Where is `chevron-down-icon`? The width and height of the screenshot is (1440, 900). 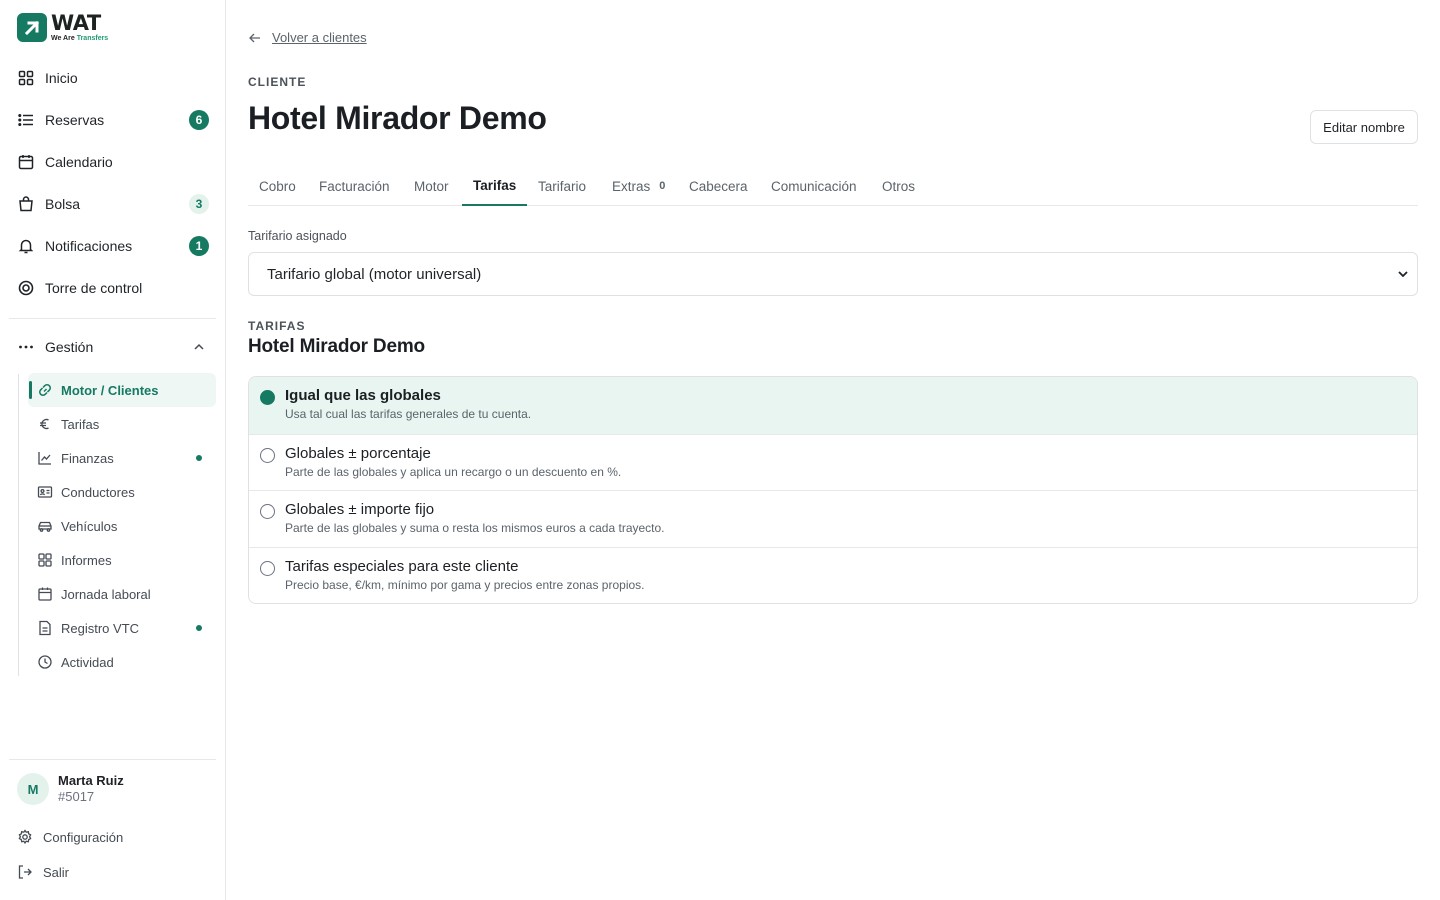
chevron-down-icon is located at coordinates (1403, 274).